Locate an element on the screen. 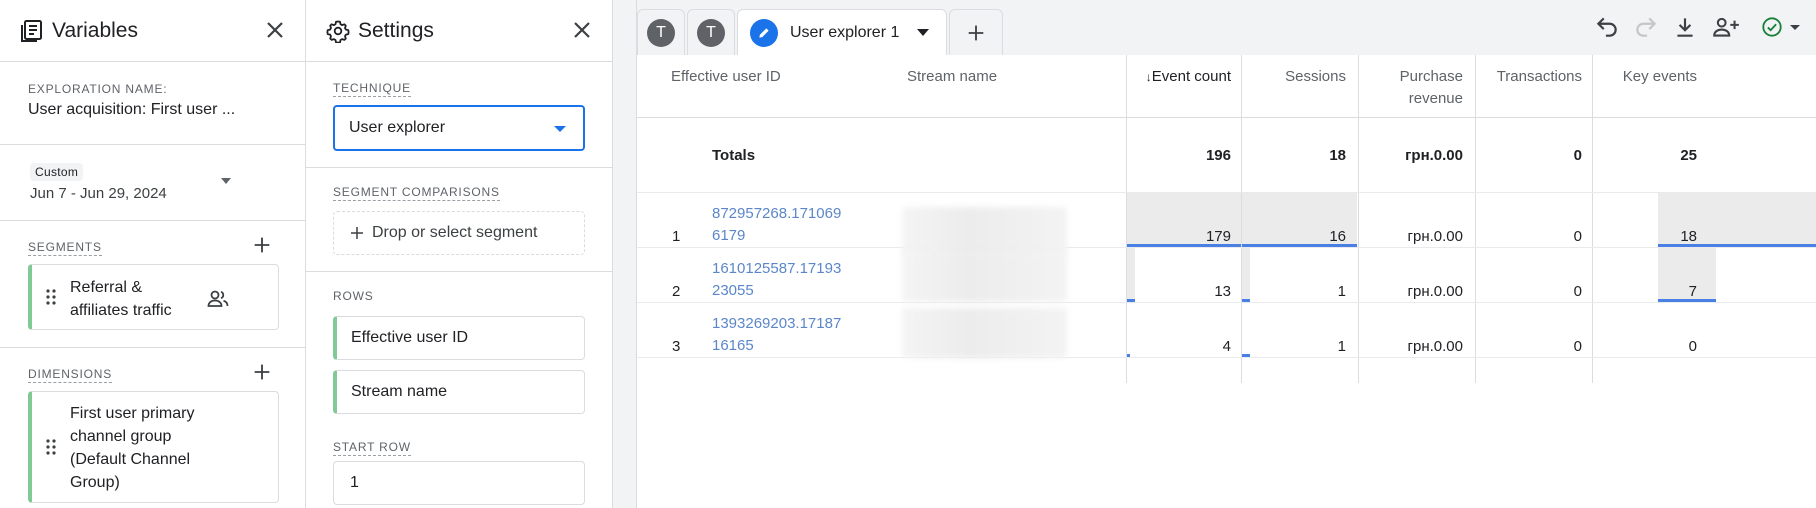 The image size is (1816, 508). key-events-cell: 0 is located at coordinates (1692, 346).